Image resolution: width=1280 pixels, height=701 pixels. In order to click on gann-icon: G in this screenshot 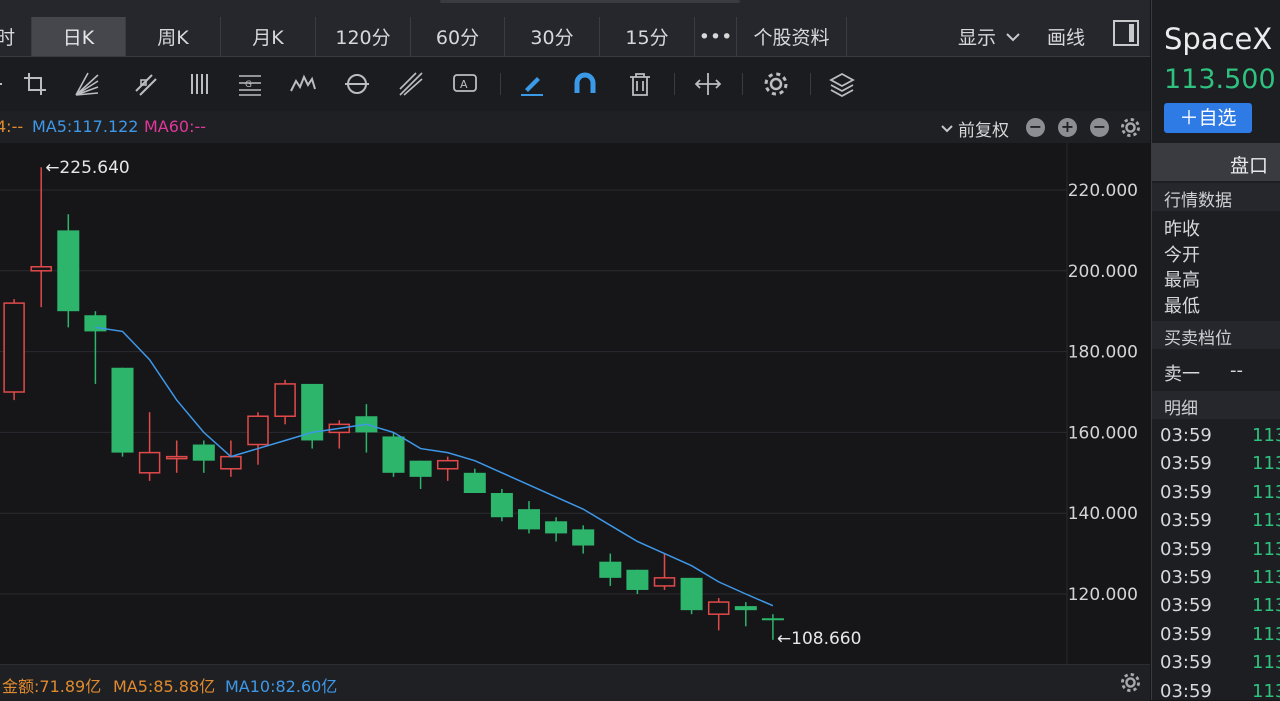, I will do `click(250, 84)`.